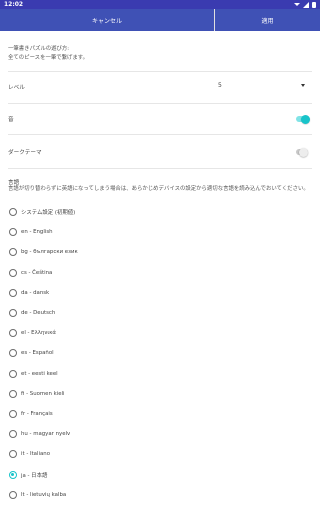 The width and height of the screenshot is (320, 512). Describe the element at coordinates (48, 54) in the screenshot. I see `intro-text: 一筆書きパズルの遊び方: 全てのピースを一筆で繋げます。` at that location.